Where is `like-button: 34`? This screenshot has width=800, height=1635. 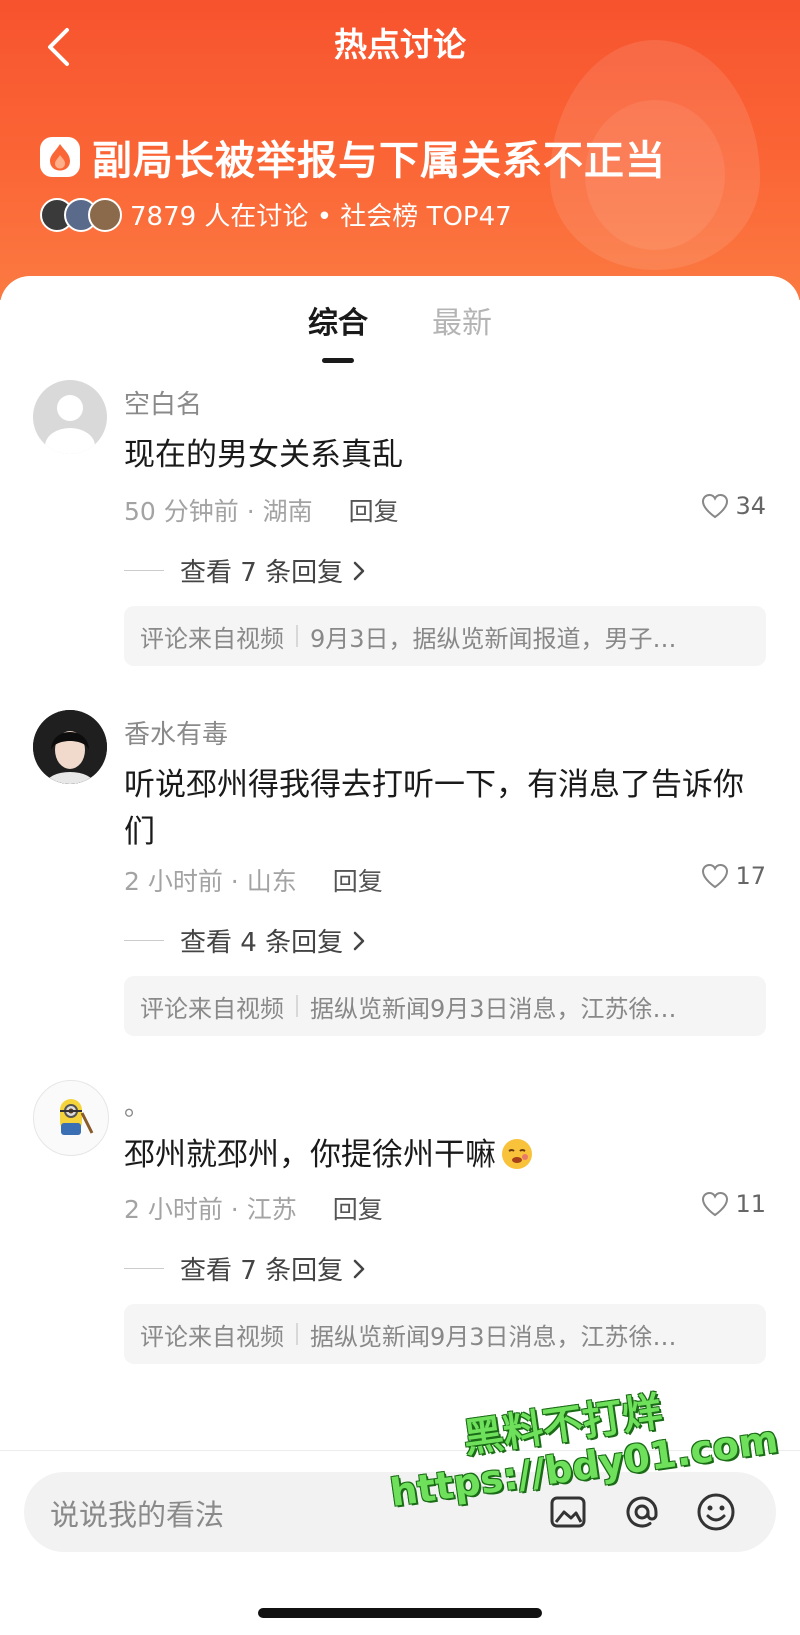
like-button: 34 is located at coordinates (733, 506).